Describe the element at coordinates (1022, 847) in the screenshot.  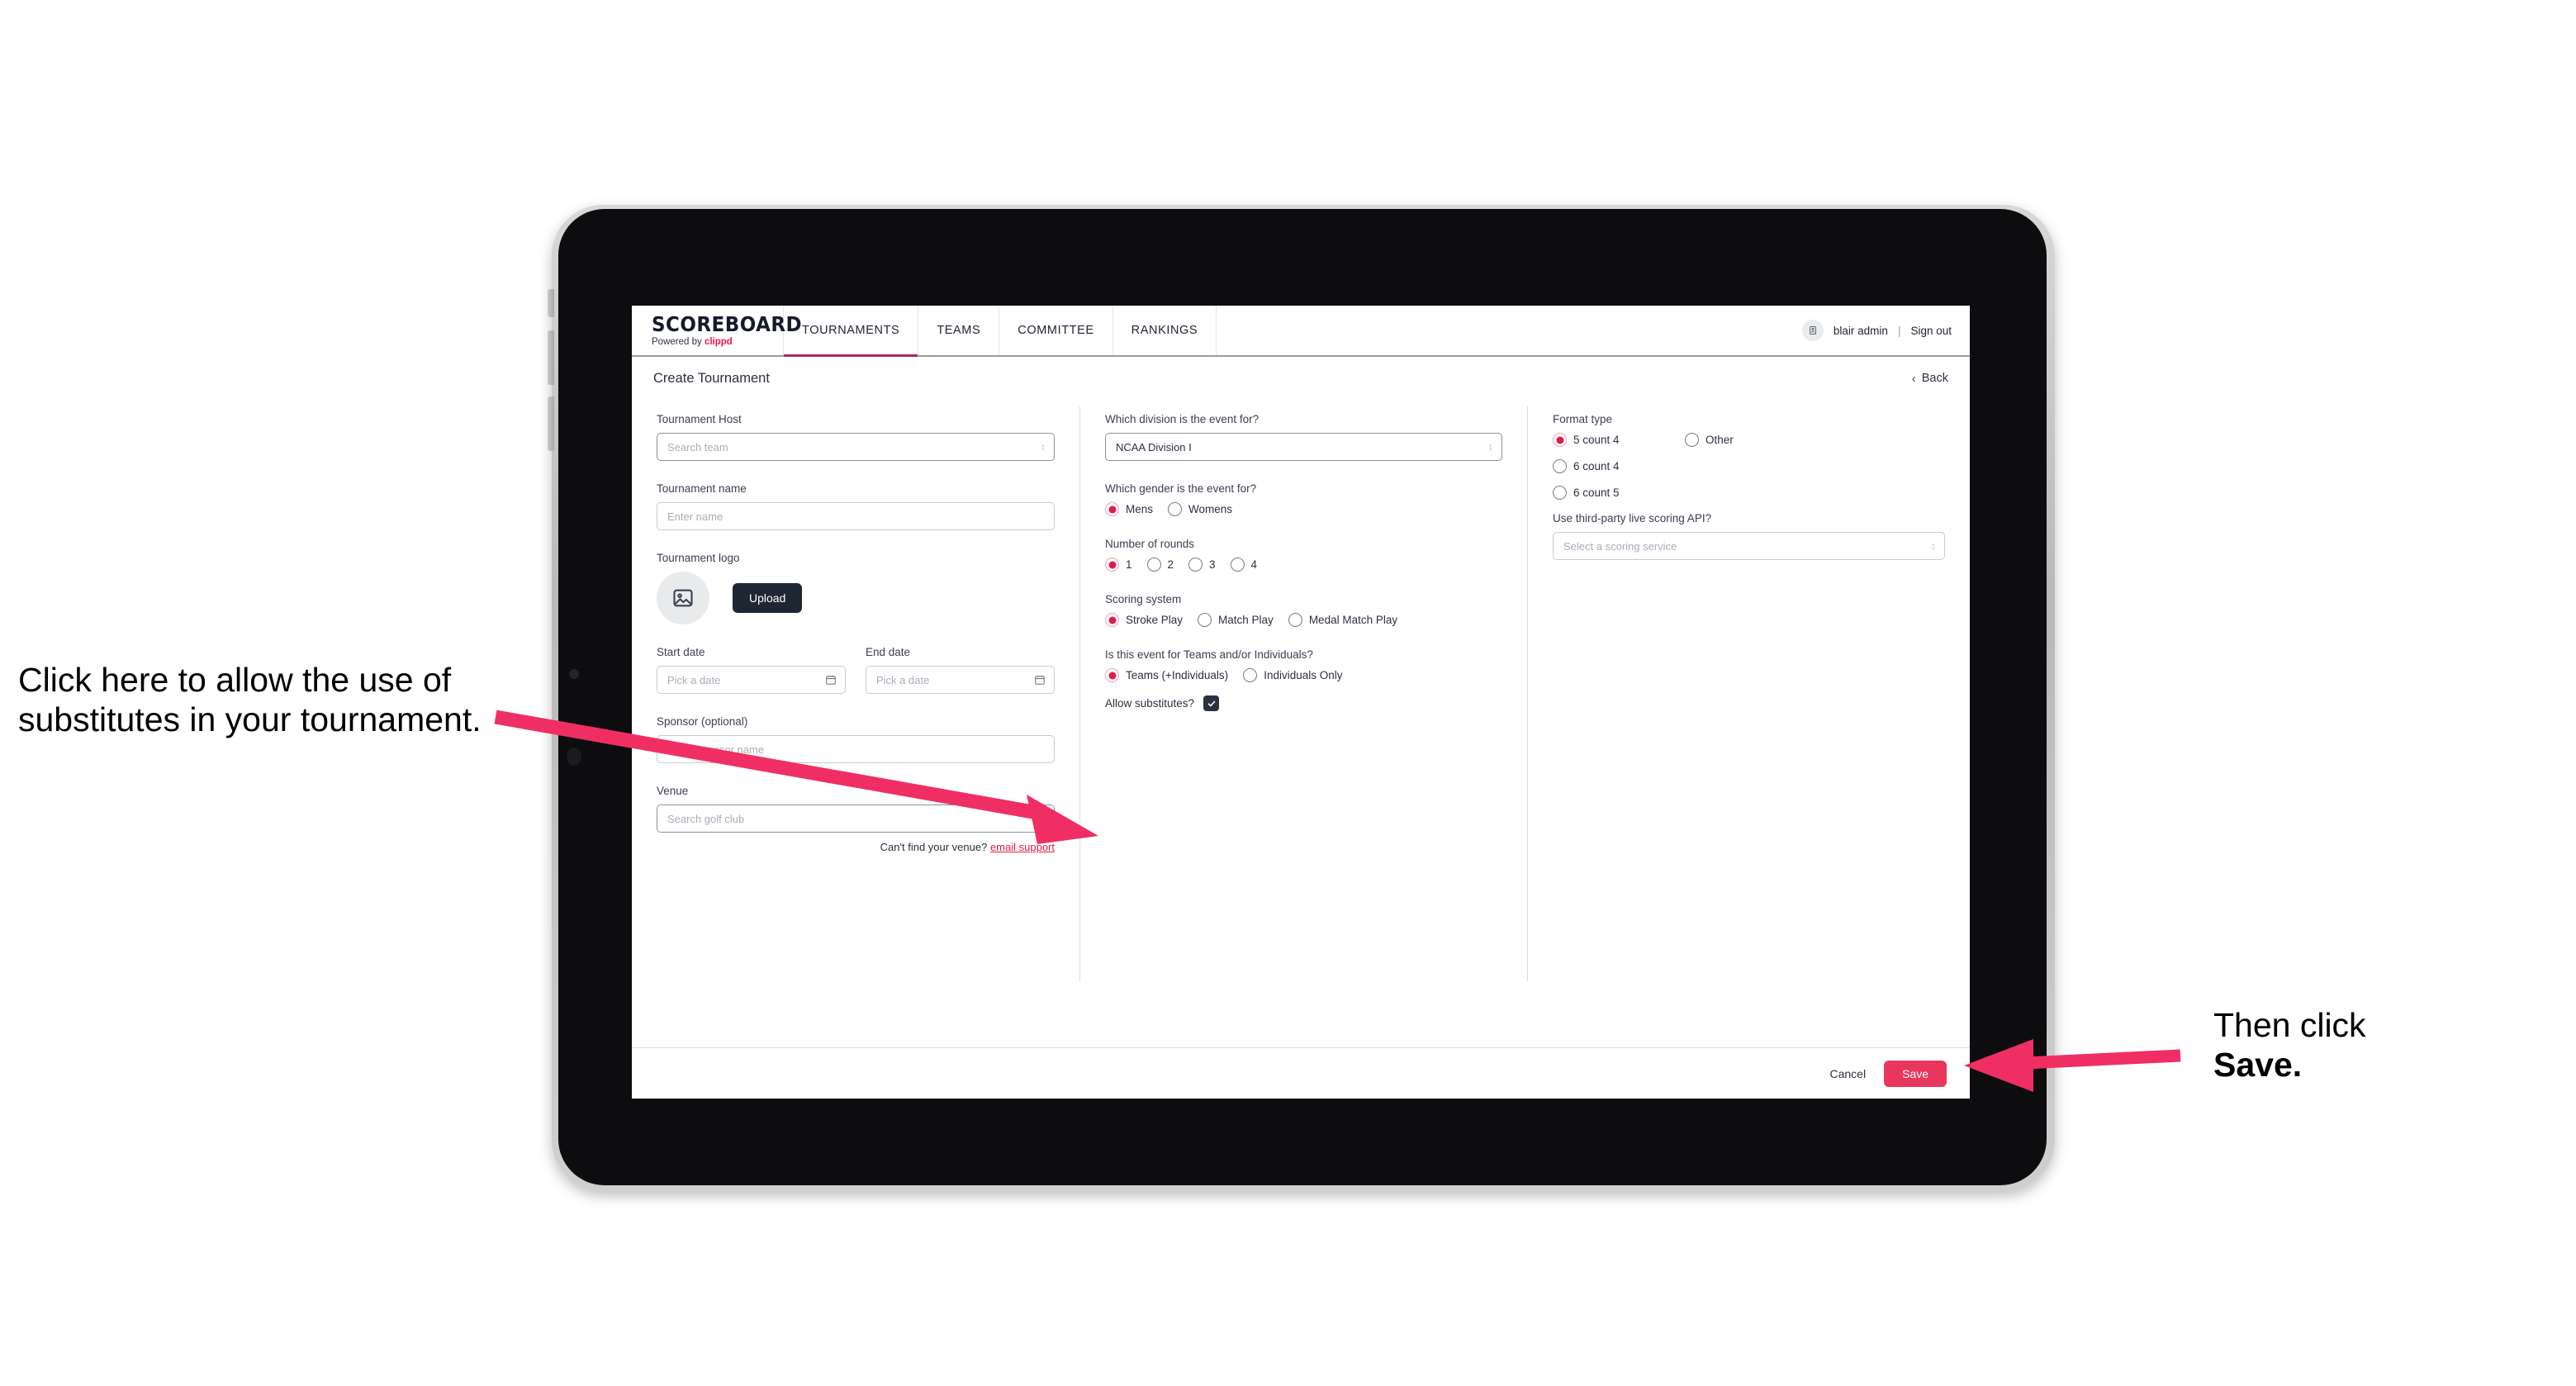
I see `email-support-link: email support` at that location.